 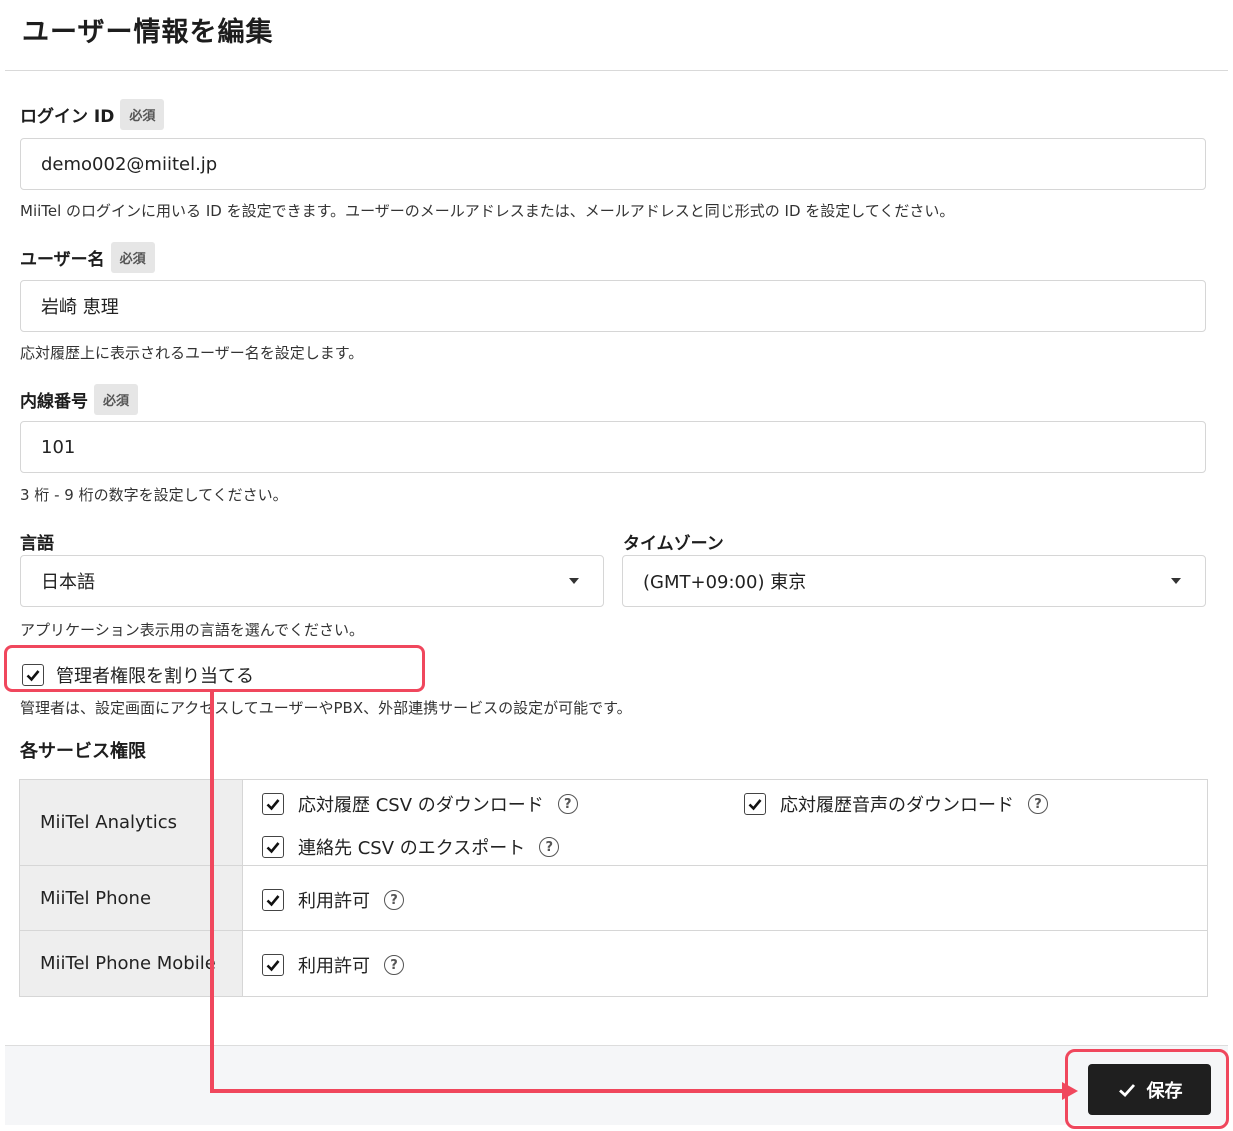 I want to click on csv-download-checkbox, so click(x=273, y=804).